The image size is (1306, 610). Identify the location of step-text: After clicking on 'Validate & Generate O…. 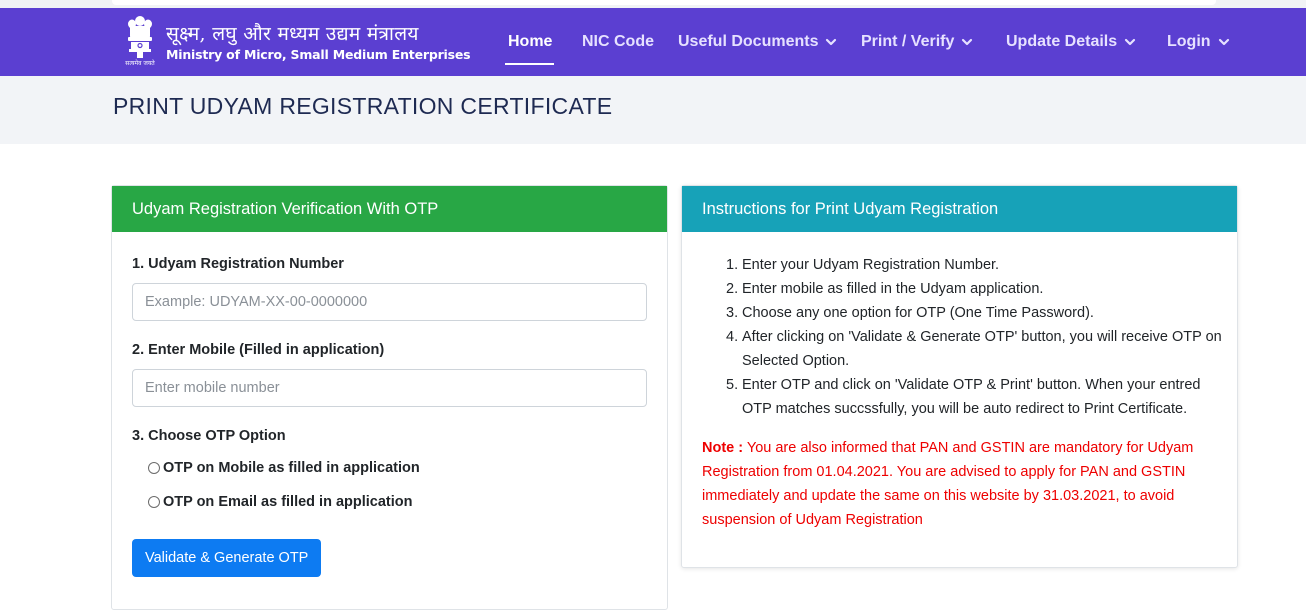
(982, 349).